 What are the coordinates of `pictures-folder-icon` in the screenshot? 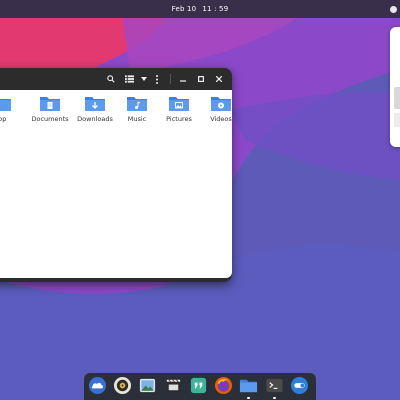 It's located at (179, 104).